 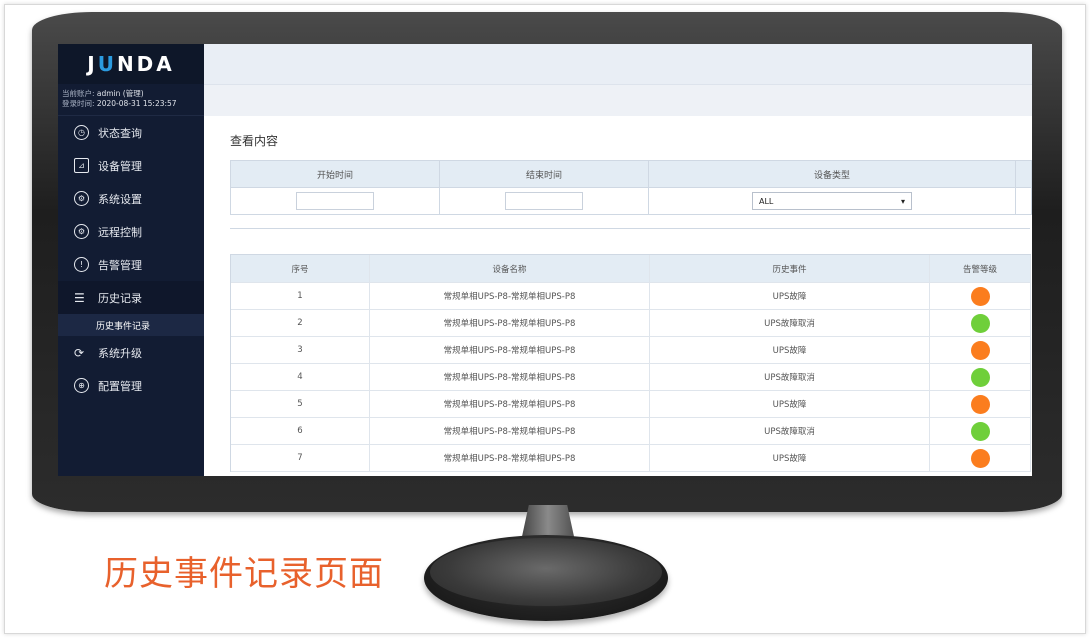 I want to click on login-value: 2020-08-31 15:23:57, so click(x=136, y=103).